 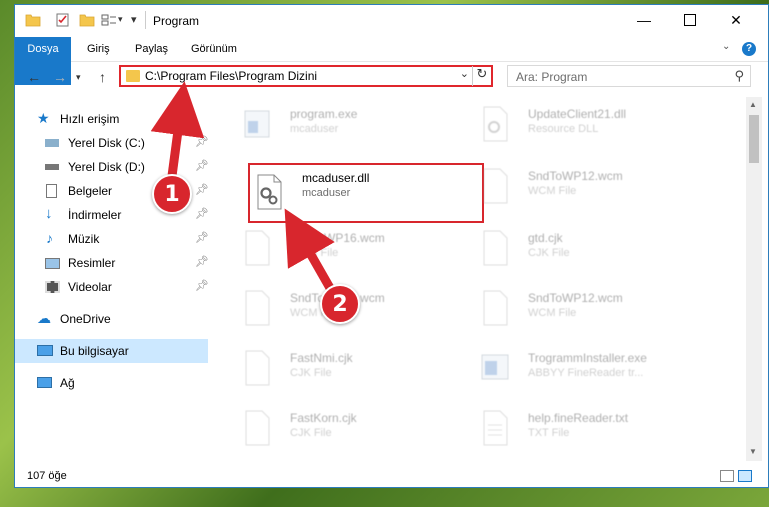 I want to click on step-badge-2: 2, so click(x=340, y=304).